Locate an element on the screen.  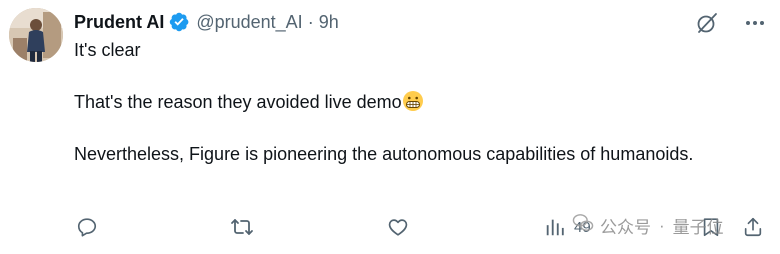
grok-icon is located at coordinates (707, 23).